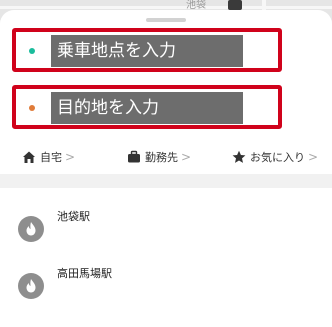 This screenshot has height=327, width=332. What do you see at coordinates (134, 156) in the screenshot?
I see `briefcase-icon` at bounding box center [134, 156].